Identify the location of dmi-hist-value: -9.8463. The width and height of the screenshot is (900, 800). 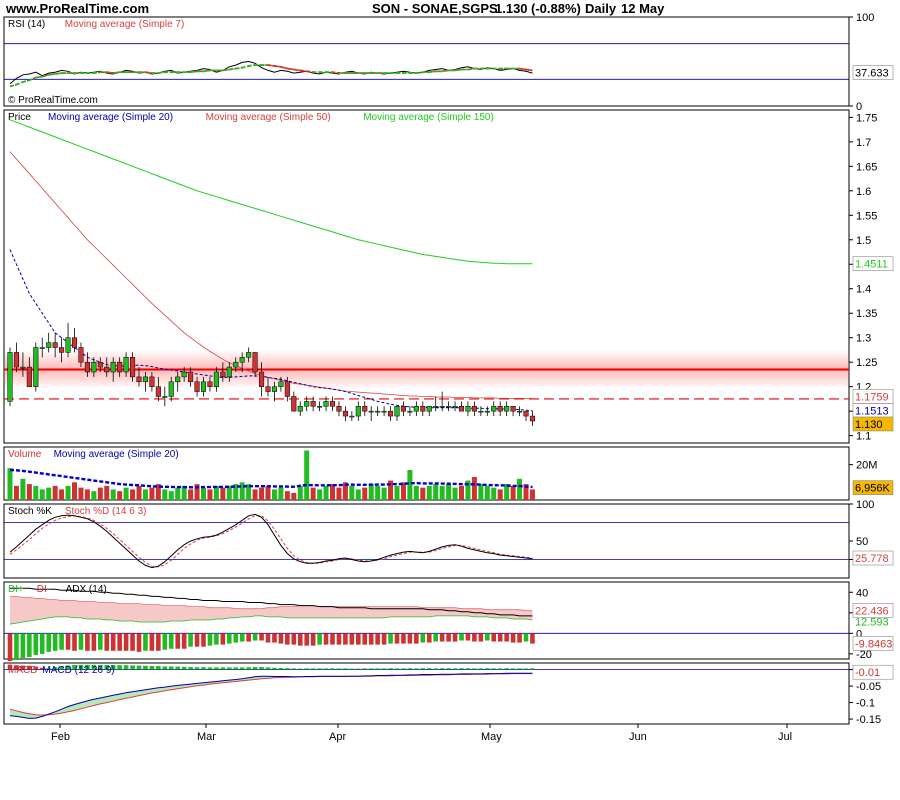
(873, 644).